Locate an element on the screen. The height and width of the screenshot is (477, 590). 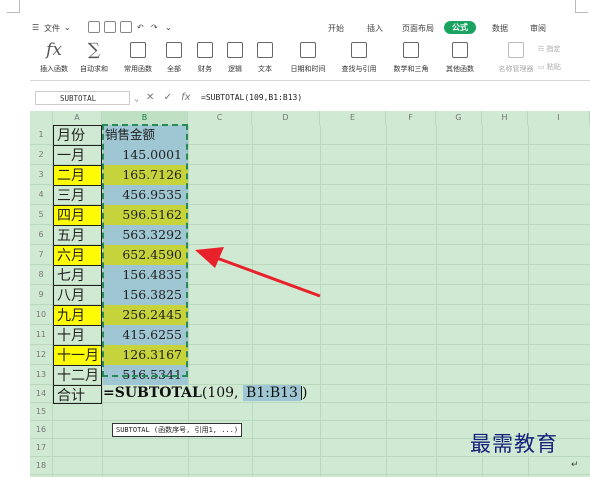
annotation-arrow is located at coordinates (258, 272).